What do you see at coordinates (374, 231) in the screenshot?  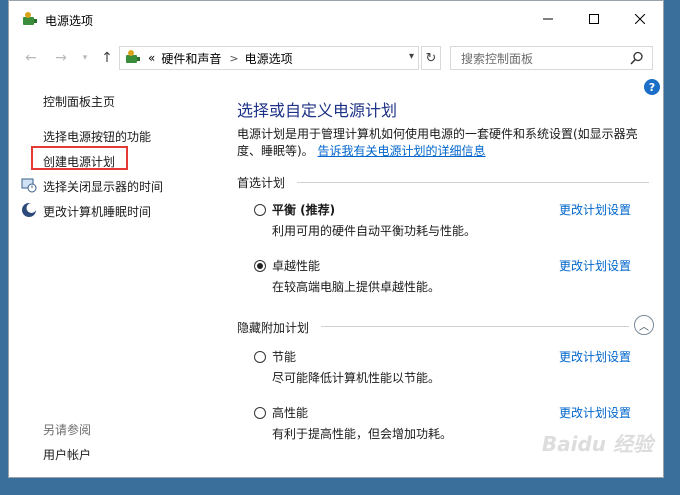 I see `plan-balanced-desc: 利用可用的硬件自动平衡功耗与性能。` at bounding box center [374, 231].